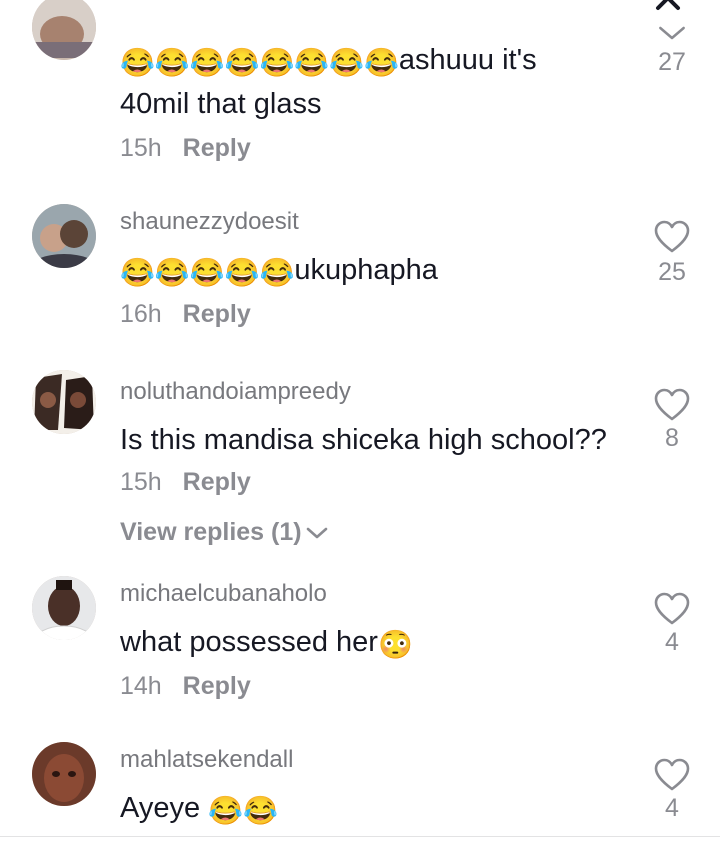 This screenshot has width=720, height=851. Describe the element at coordinates (266, 643) in the screenshot. I see `comment-text: what possessed her😳` at that location.